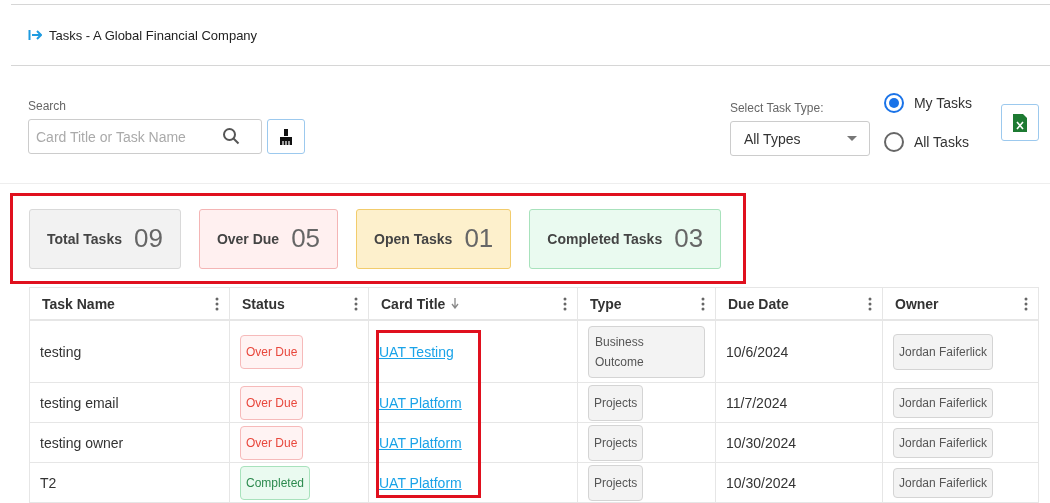 The height and width of the screenshot is (503, 1050). I want to click on brush-icon, so click(286, 136).